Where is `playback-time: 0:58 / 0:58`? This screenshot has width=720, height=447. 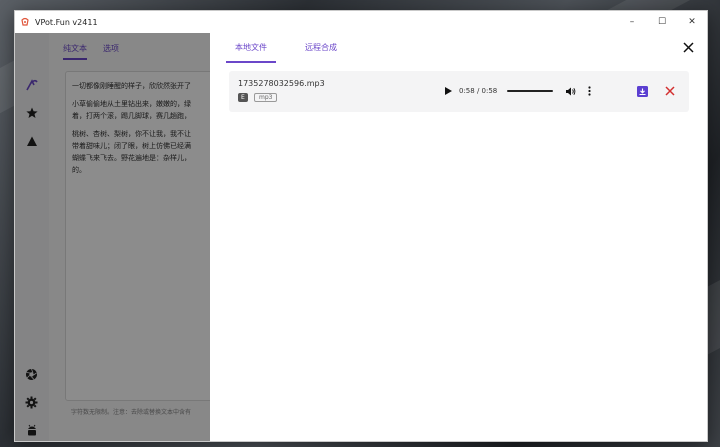
playback-time: 0:58 / 0:58 is located at coordinates (478, 91).